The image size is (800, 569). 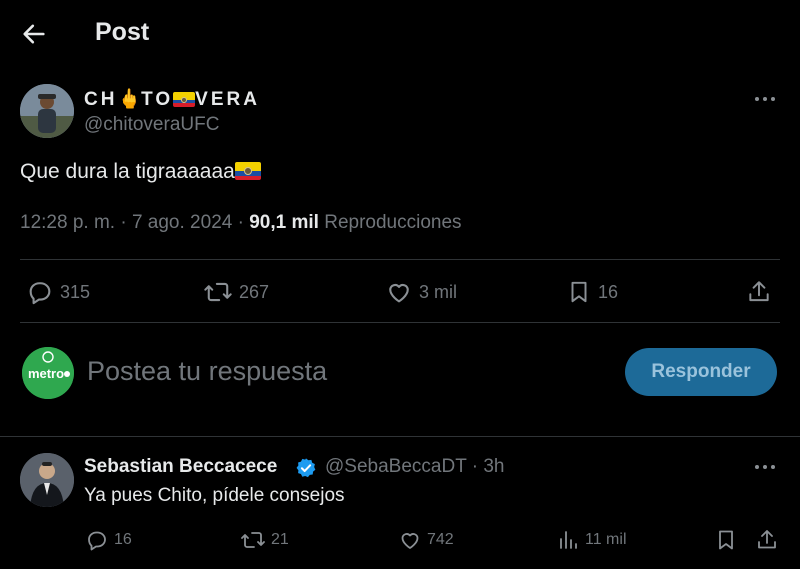 I want to click on reply-input: Postea tu respuesta, so click(x=207, y=371).